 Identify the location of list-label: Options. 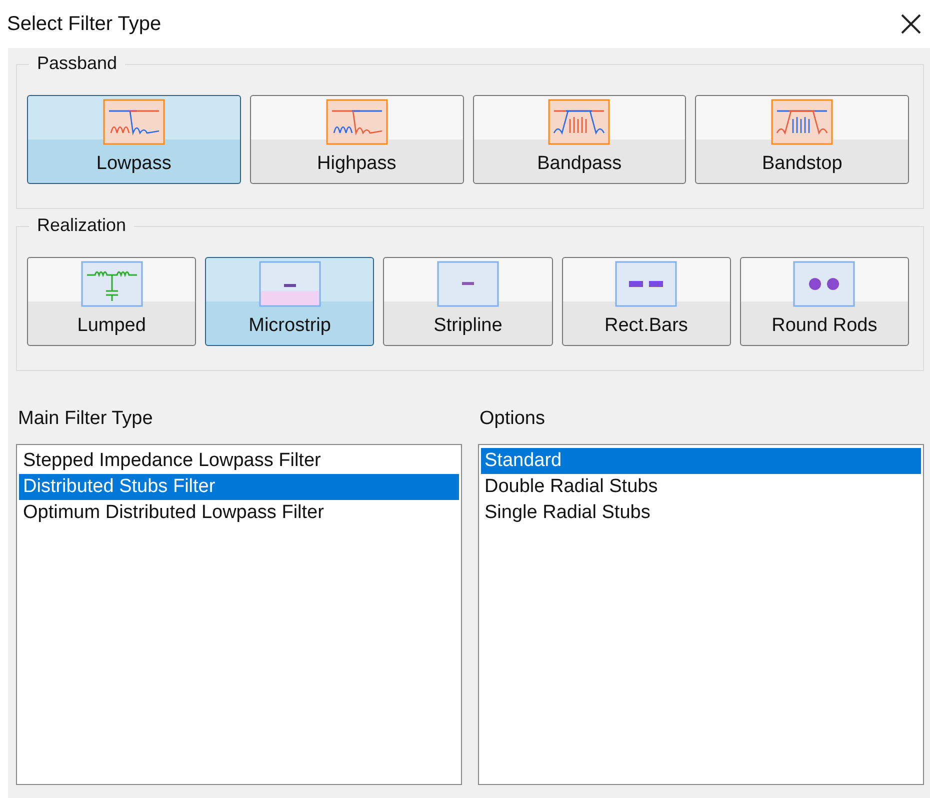
(512, 419).